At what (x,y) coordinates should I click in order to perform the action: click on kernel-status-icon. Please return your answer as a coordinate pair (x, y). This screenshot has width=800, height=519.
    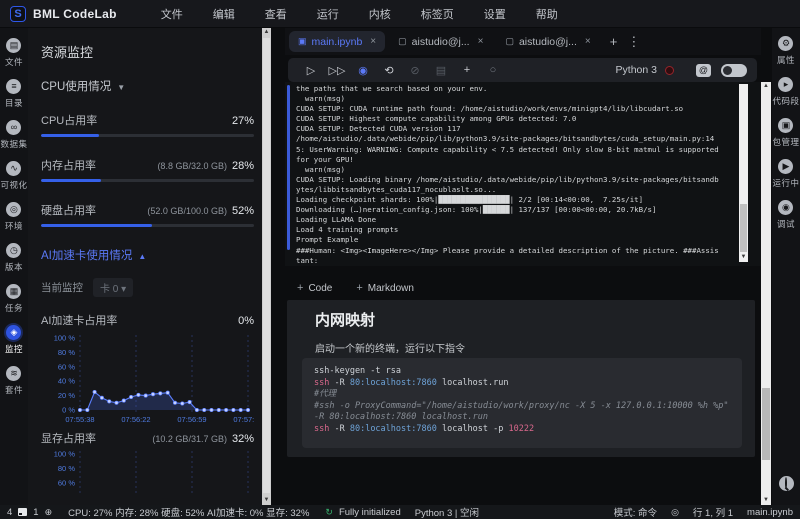
    Looking at the image, I should click on (669, 70).